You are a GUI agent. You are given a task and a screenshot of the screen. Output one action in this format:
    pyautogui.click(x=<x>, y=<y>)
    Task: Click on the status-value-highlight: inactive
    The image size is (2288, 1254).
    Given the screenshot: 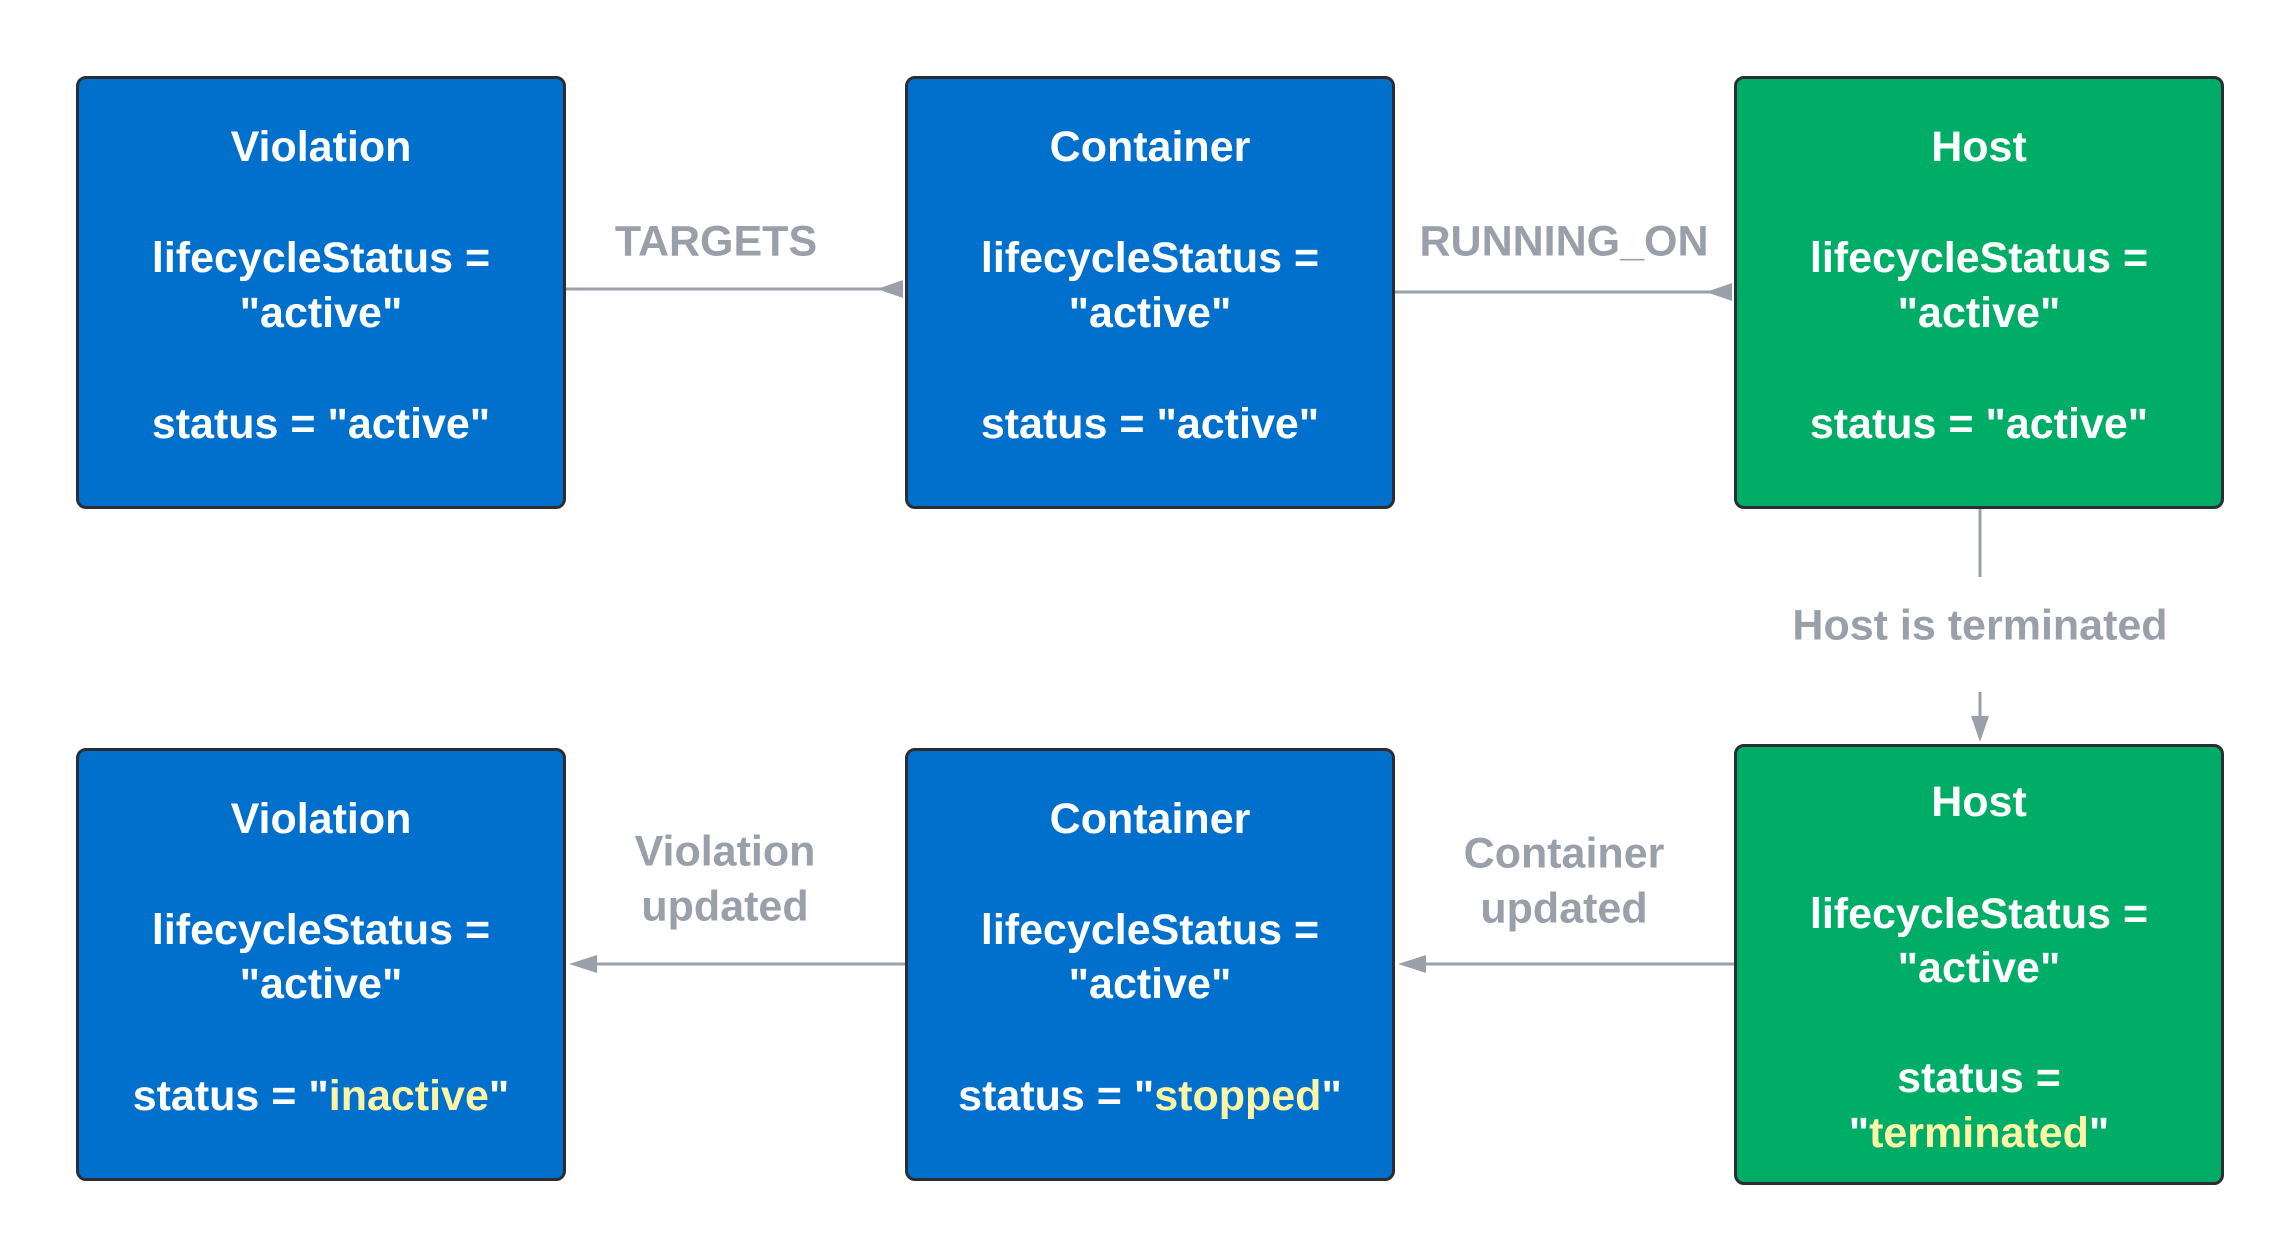 What is the action you would take?
    pyautogui.click(x=408, y=1096)
    